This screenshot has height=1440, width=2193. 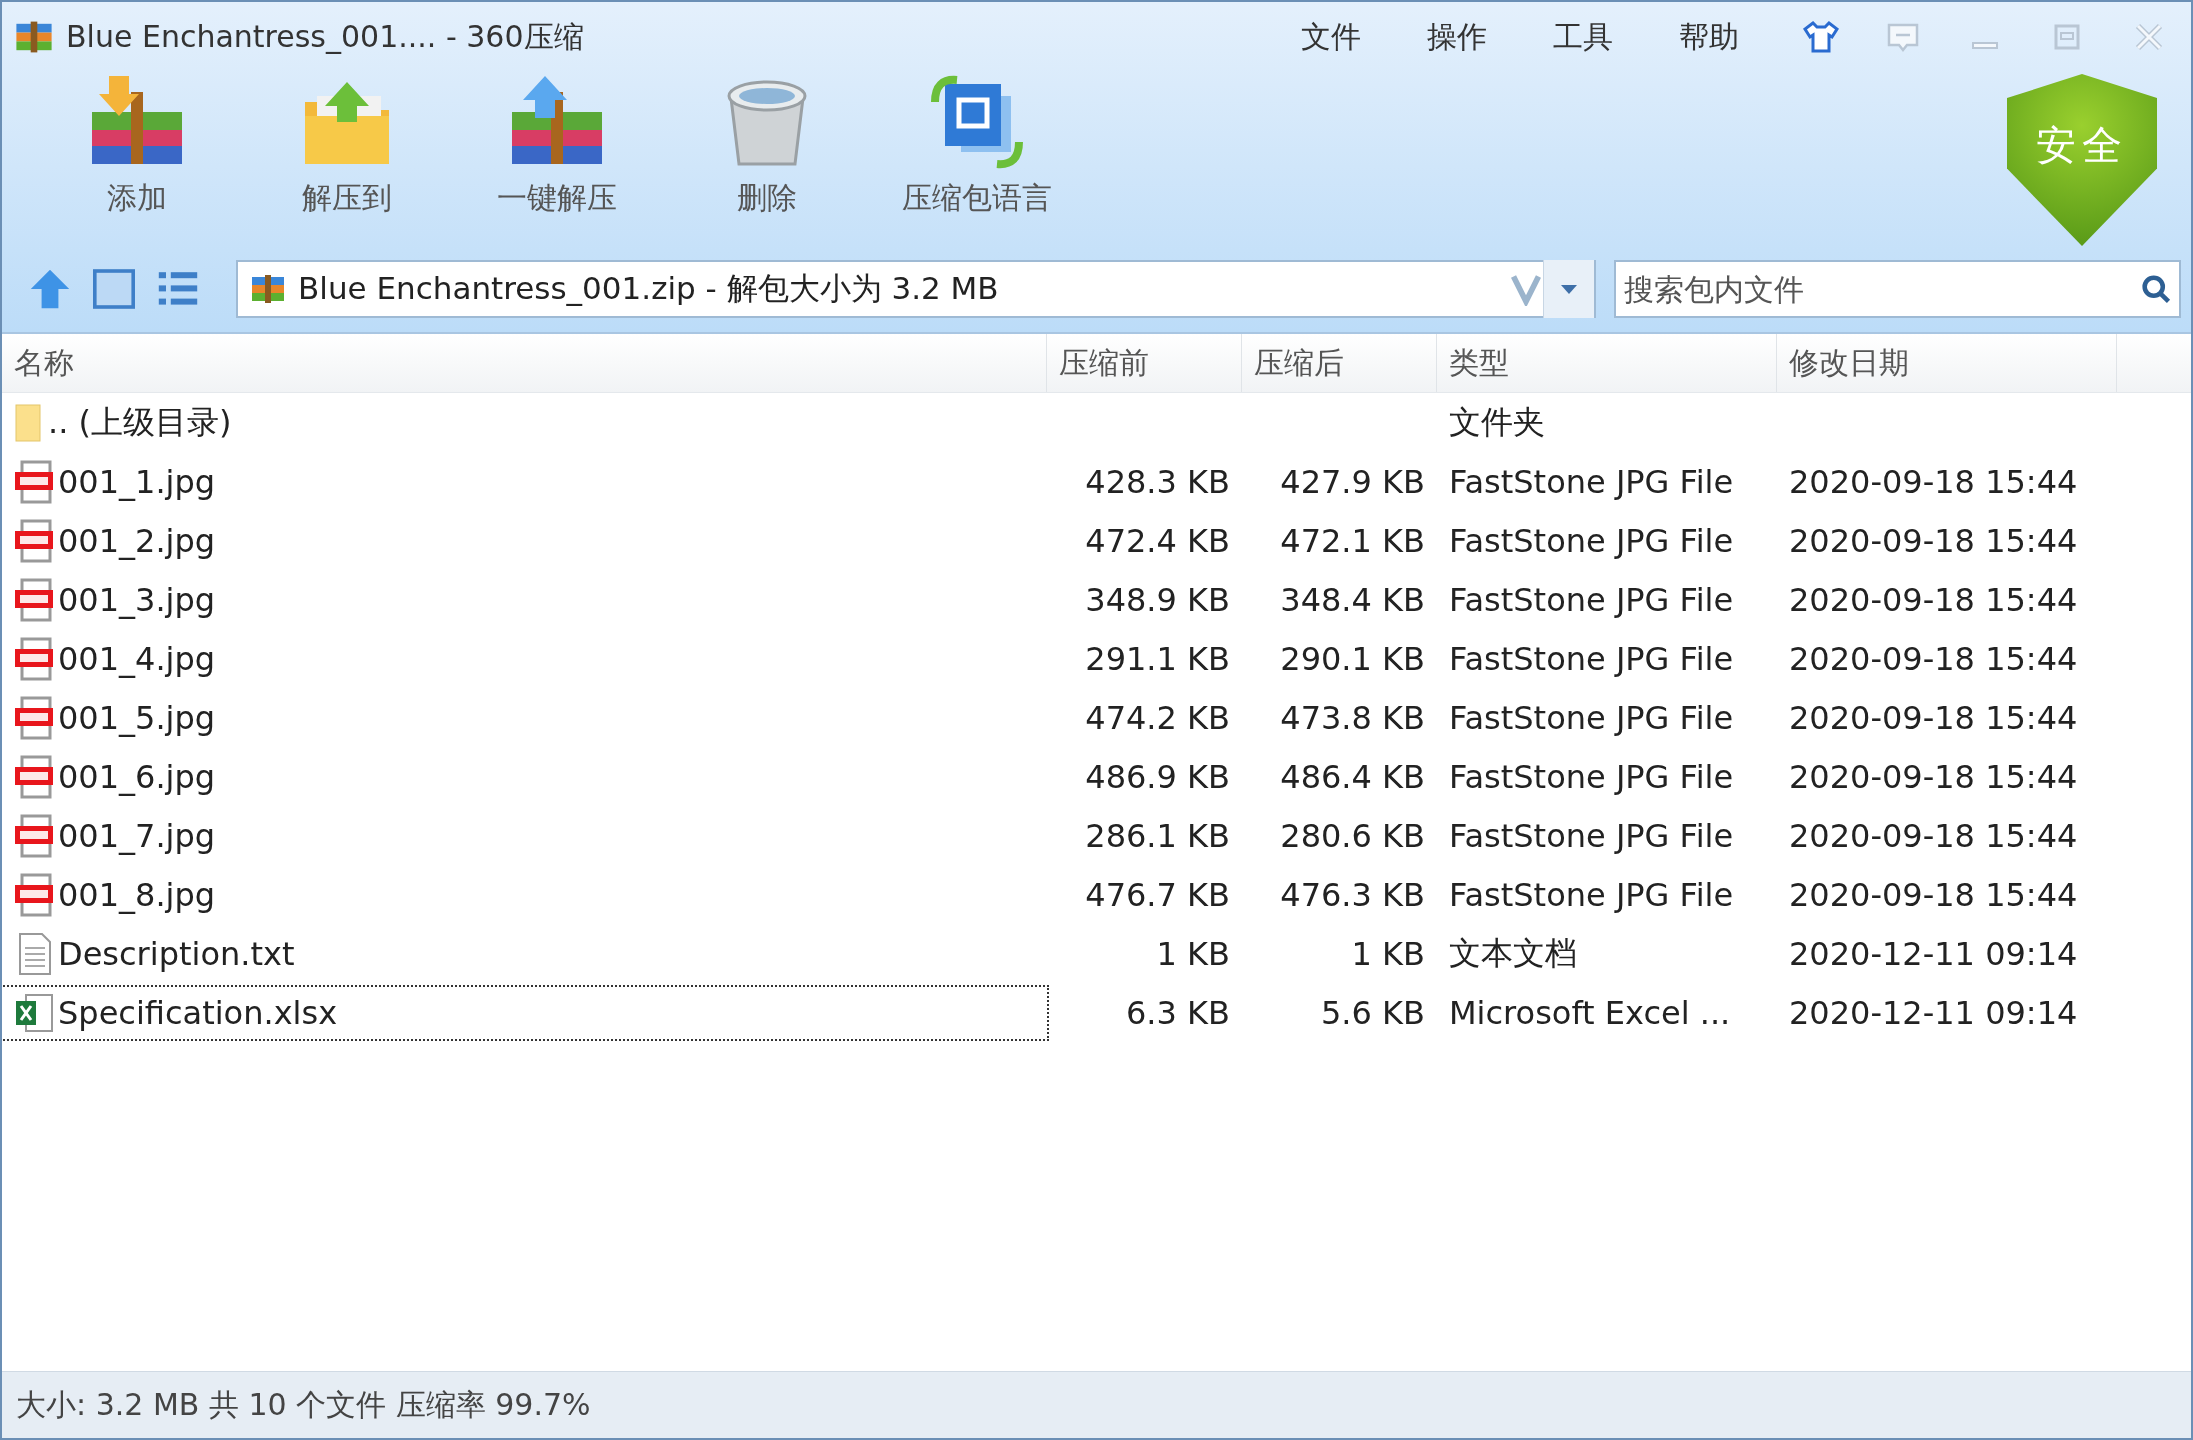 I want to click on column-header: 类型, so click(x=1607, y=363).